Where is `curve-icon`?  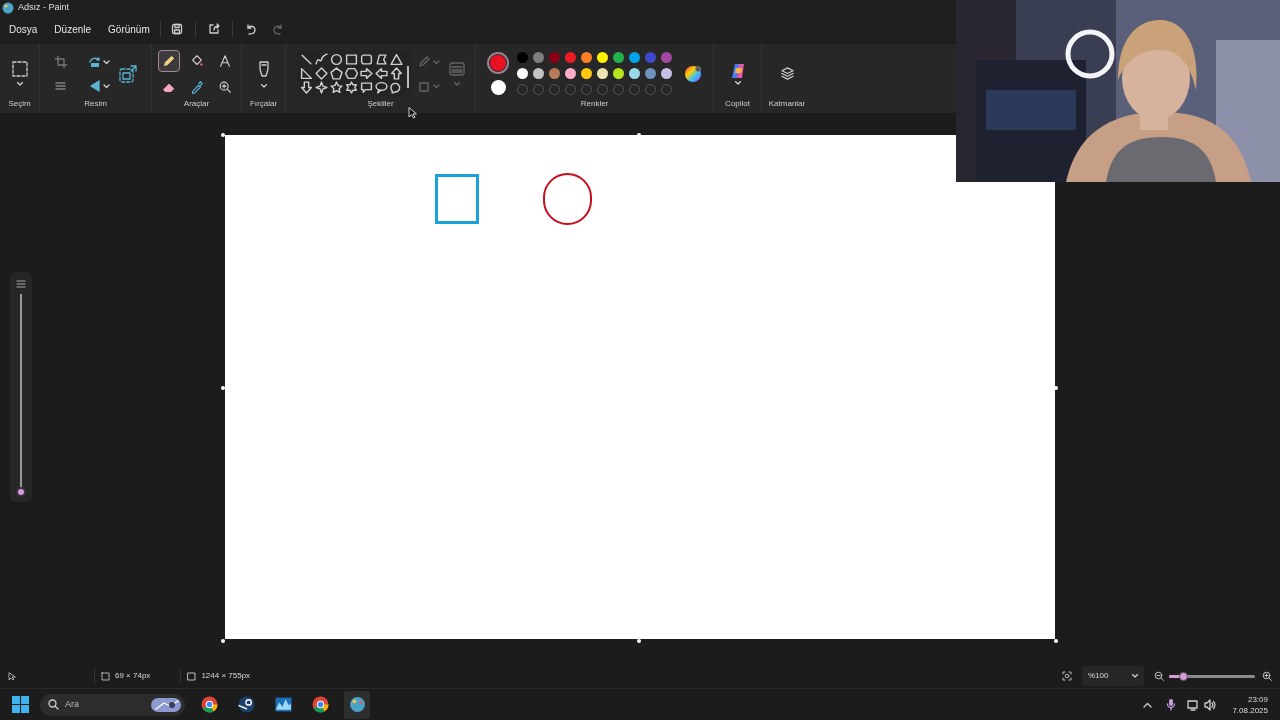 curve-icon is located at coordinates (321, 59).